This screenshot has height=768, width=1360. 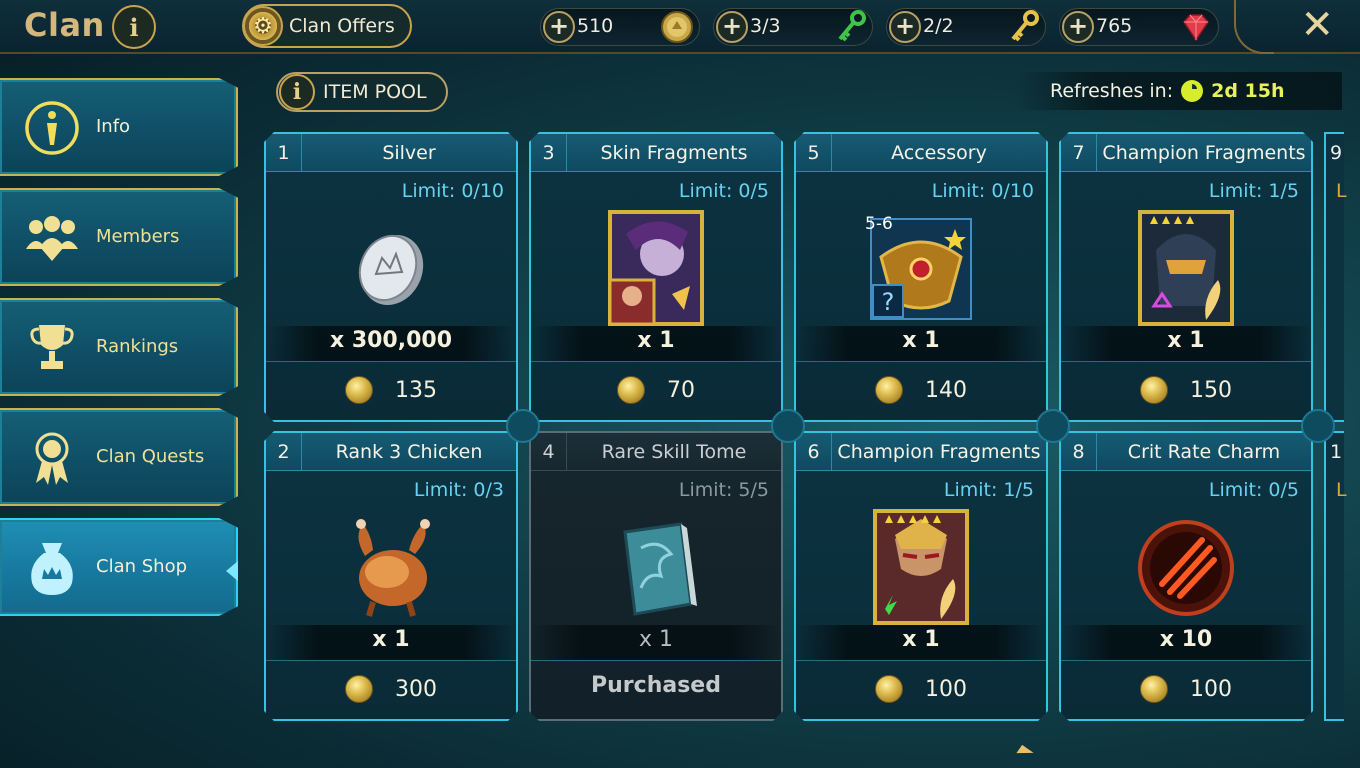 What do you see at coordinates (409, 153) in the screenshot?
I see `card-name: Silver` at bounding box center [409, 153].